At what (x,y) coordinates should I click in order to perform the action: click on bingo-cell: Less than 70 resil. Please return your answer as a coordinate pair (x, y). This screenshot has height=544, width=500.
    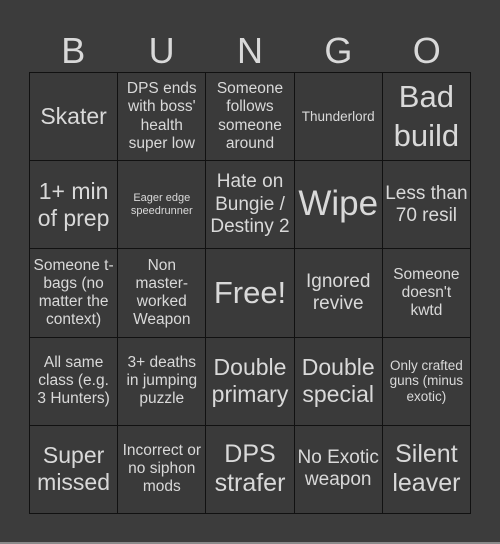
    Looking at the image, I should click on (426, 205).